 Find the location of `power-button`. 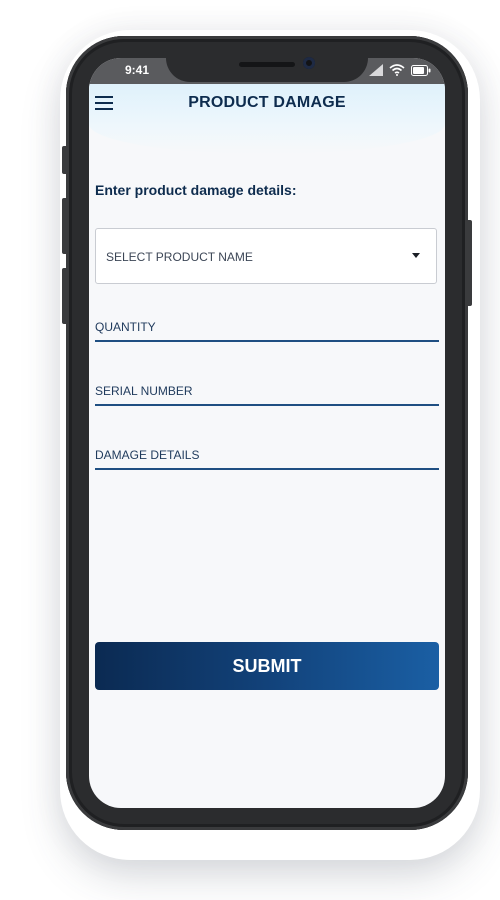

power-button is located at coordinates (469, 263).